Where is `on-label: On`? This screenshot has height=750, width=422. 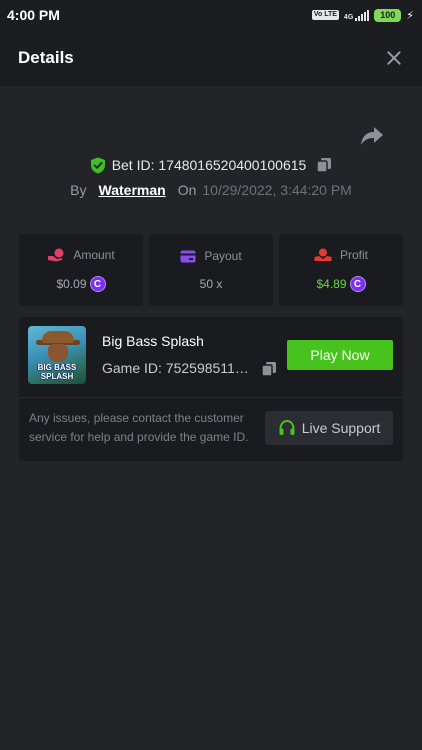
on-label: On is located at coordinates (187, 190).